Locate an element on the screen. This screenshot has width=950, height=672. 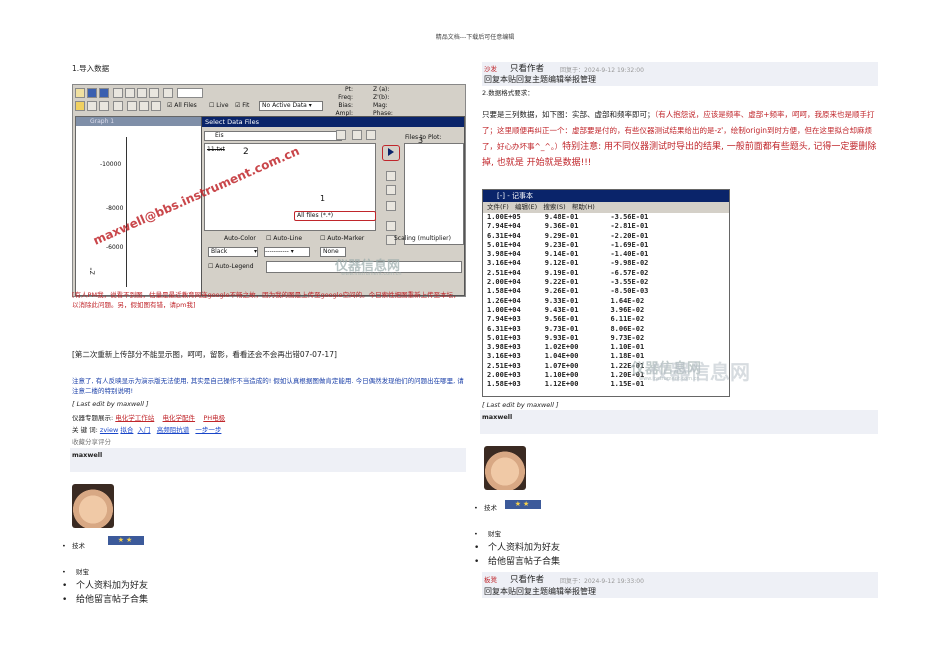
swap-icon is located at coordinates (391, 206).